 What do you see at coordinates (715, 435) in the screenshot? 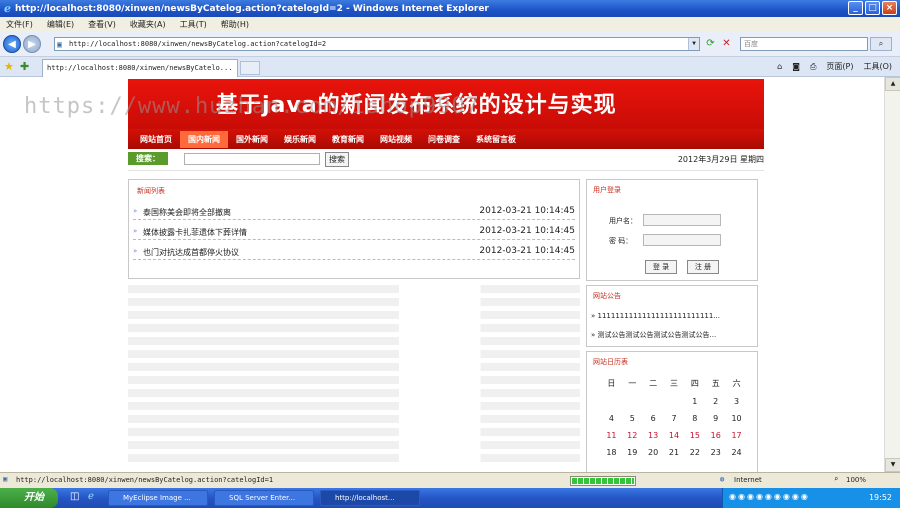
I see `calendar-day: 16` at bounding box center [715, 435].